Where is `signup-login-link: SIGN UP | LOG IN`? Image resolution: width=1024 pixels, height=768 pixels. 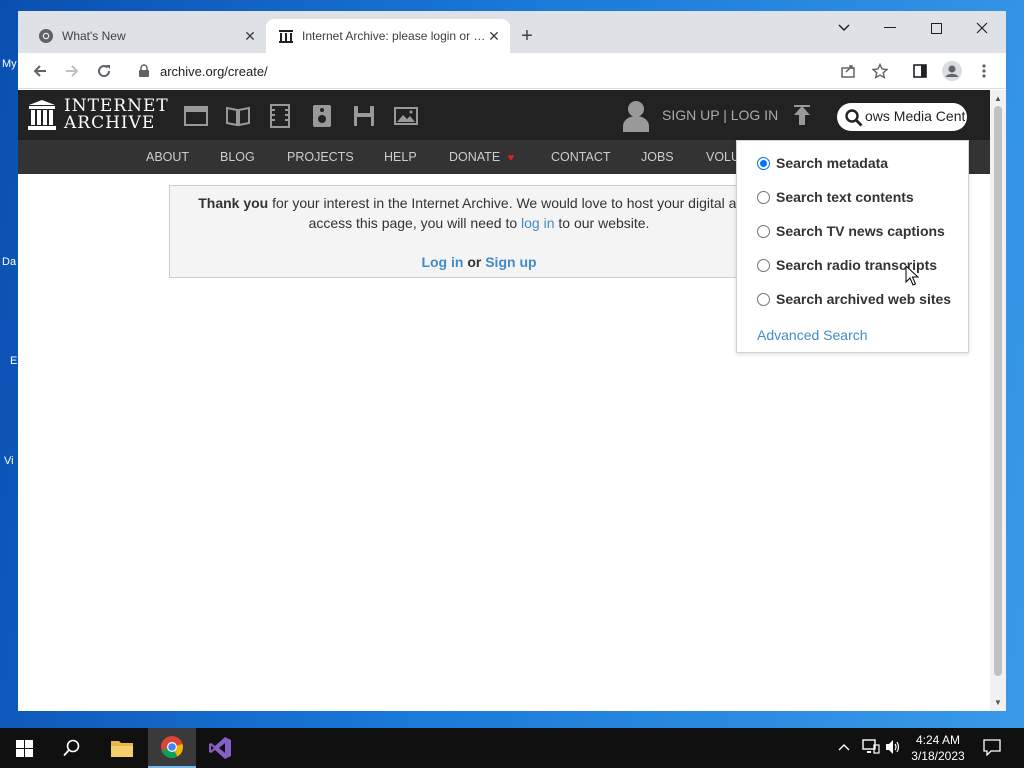
signup-login-link: SIGN UP | LOG IN is located at coordinates (720, 115).